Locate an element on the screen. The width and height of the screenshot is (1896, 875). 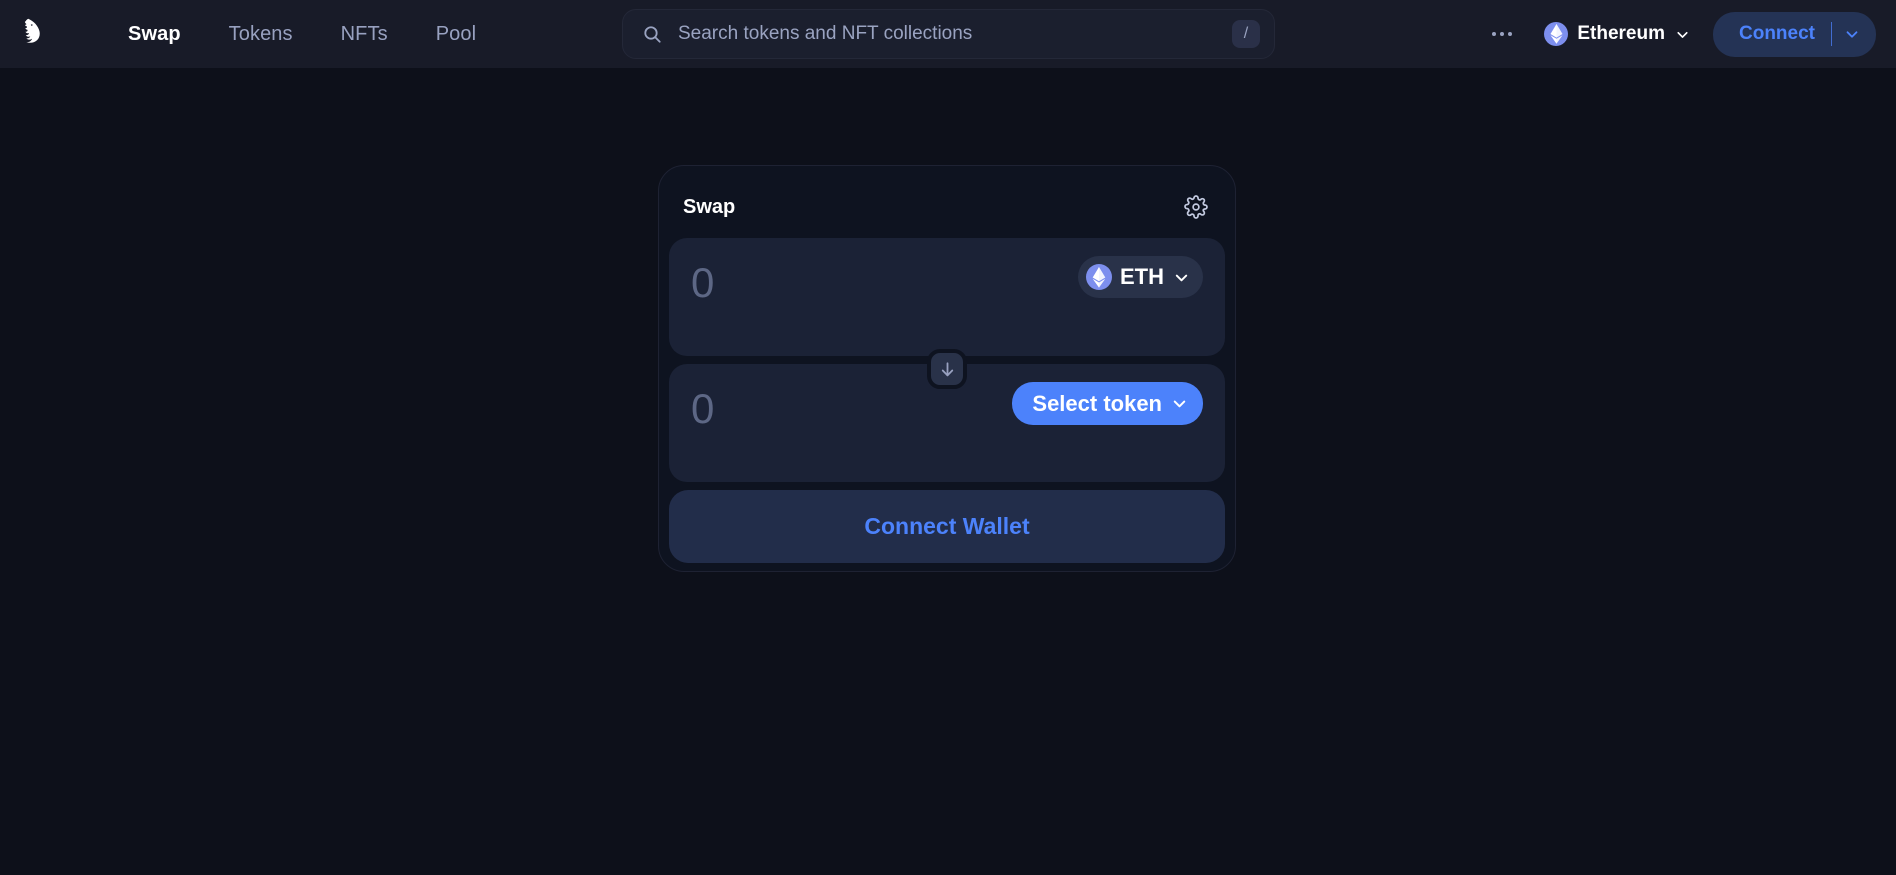
connect-dropdown-toggle is located at coordinates (1852, 34).